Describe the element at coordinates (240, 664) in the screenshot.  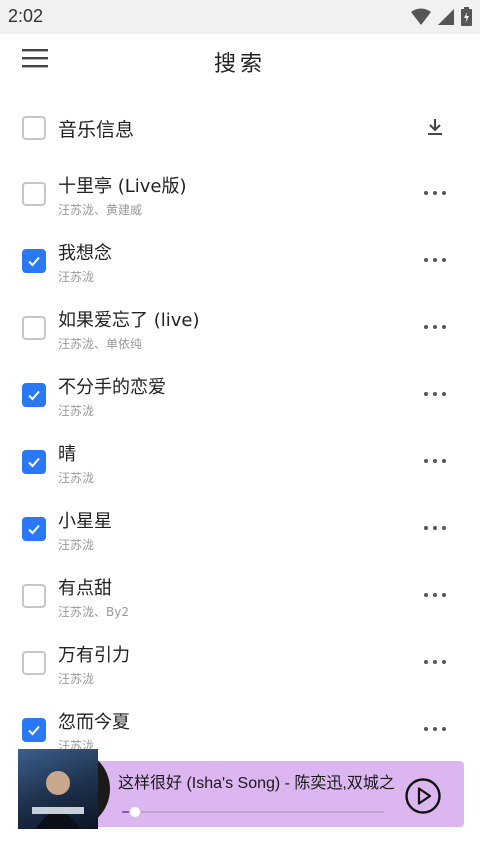
I see `song-row: 万有引力 汪苏泷` at that location.